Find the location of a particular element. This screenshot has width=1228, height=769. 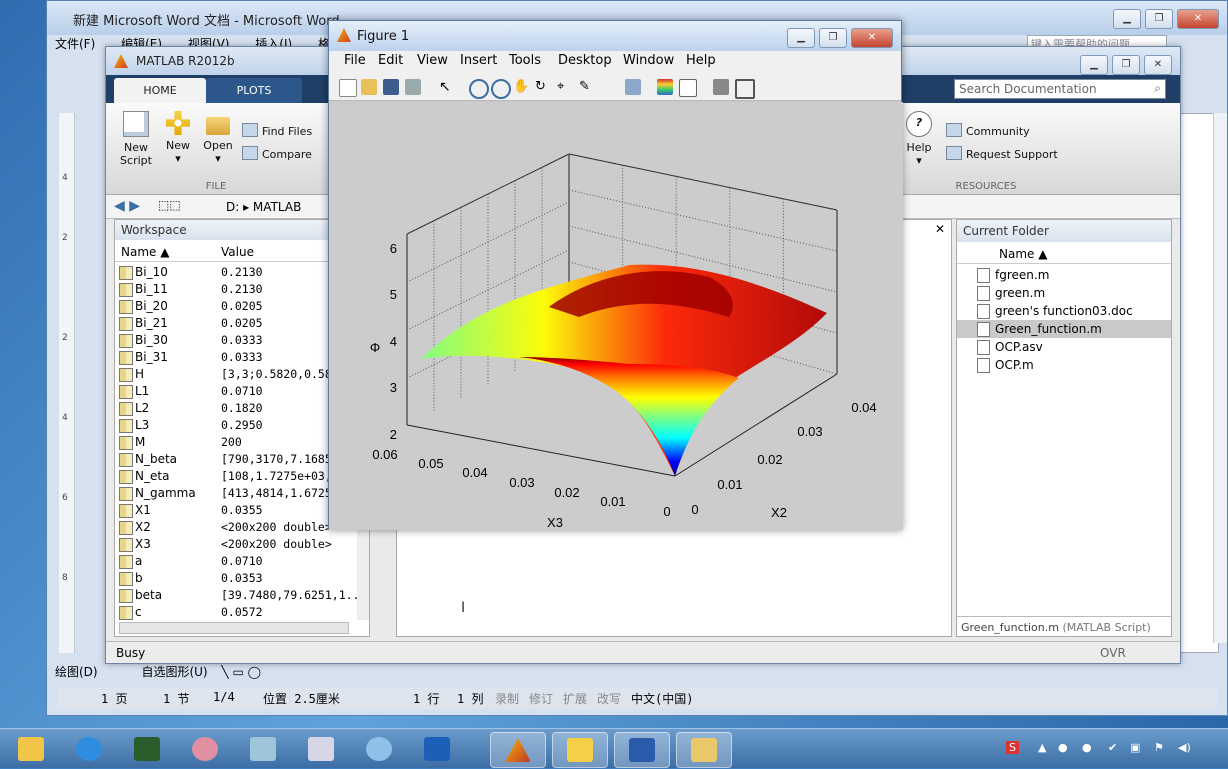

back-icon: ◀ ▶ is located at coordinates (127, 206).